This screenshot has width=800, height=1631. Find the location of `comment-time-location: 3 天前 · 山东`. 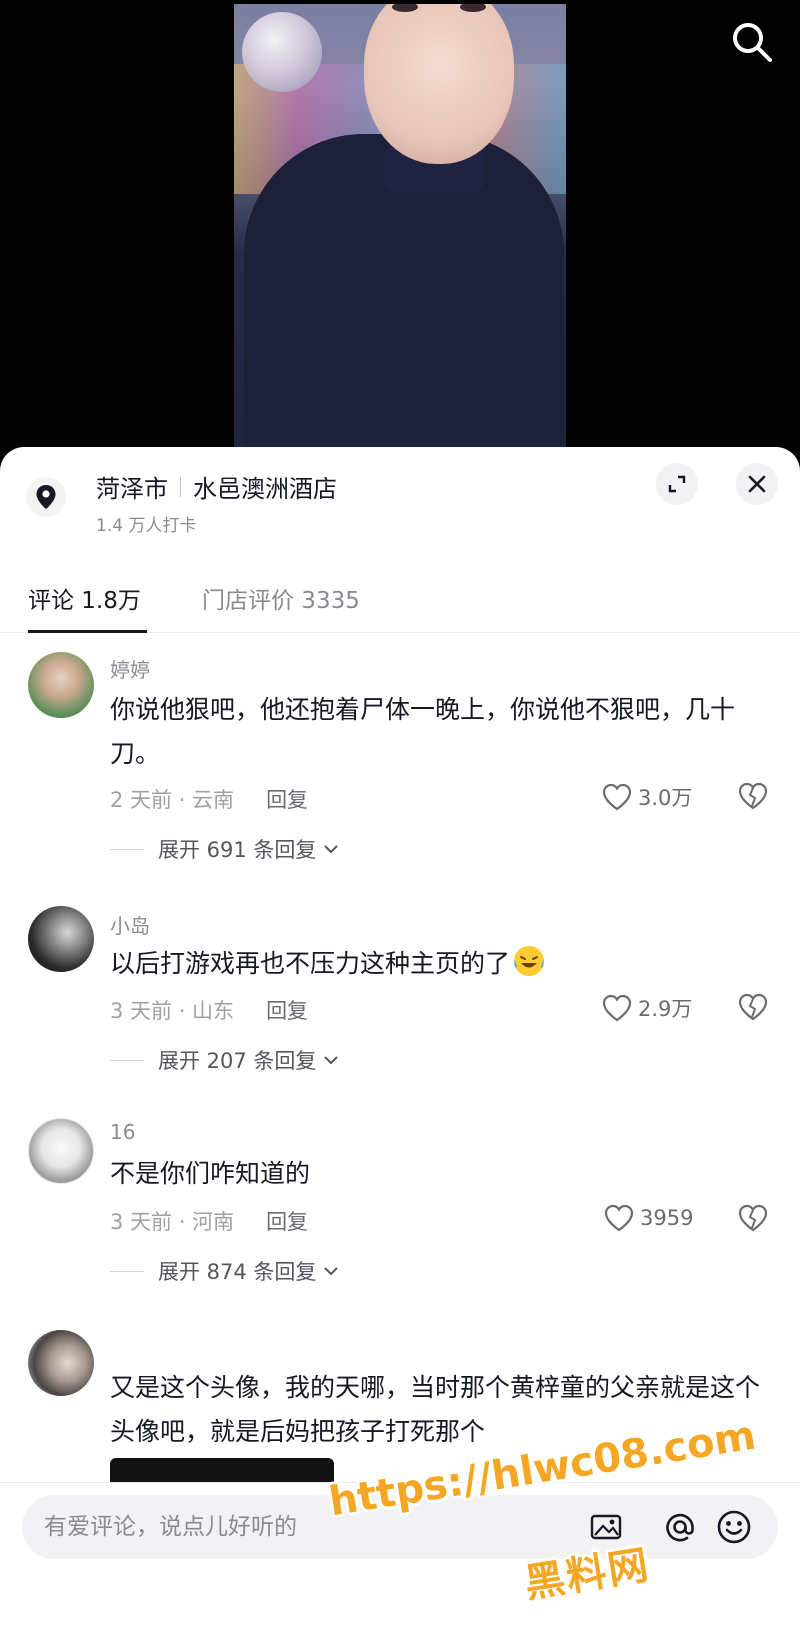

comment-time-location: 3 天前 · 山东 is located at coordinates (172, 1011).